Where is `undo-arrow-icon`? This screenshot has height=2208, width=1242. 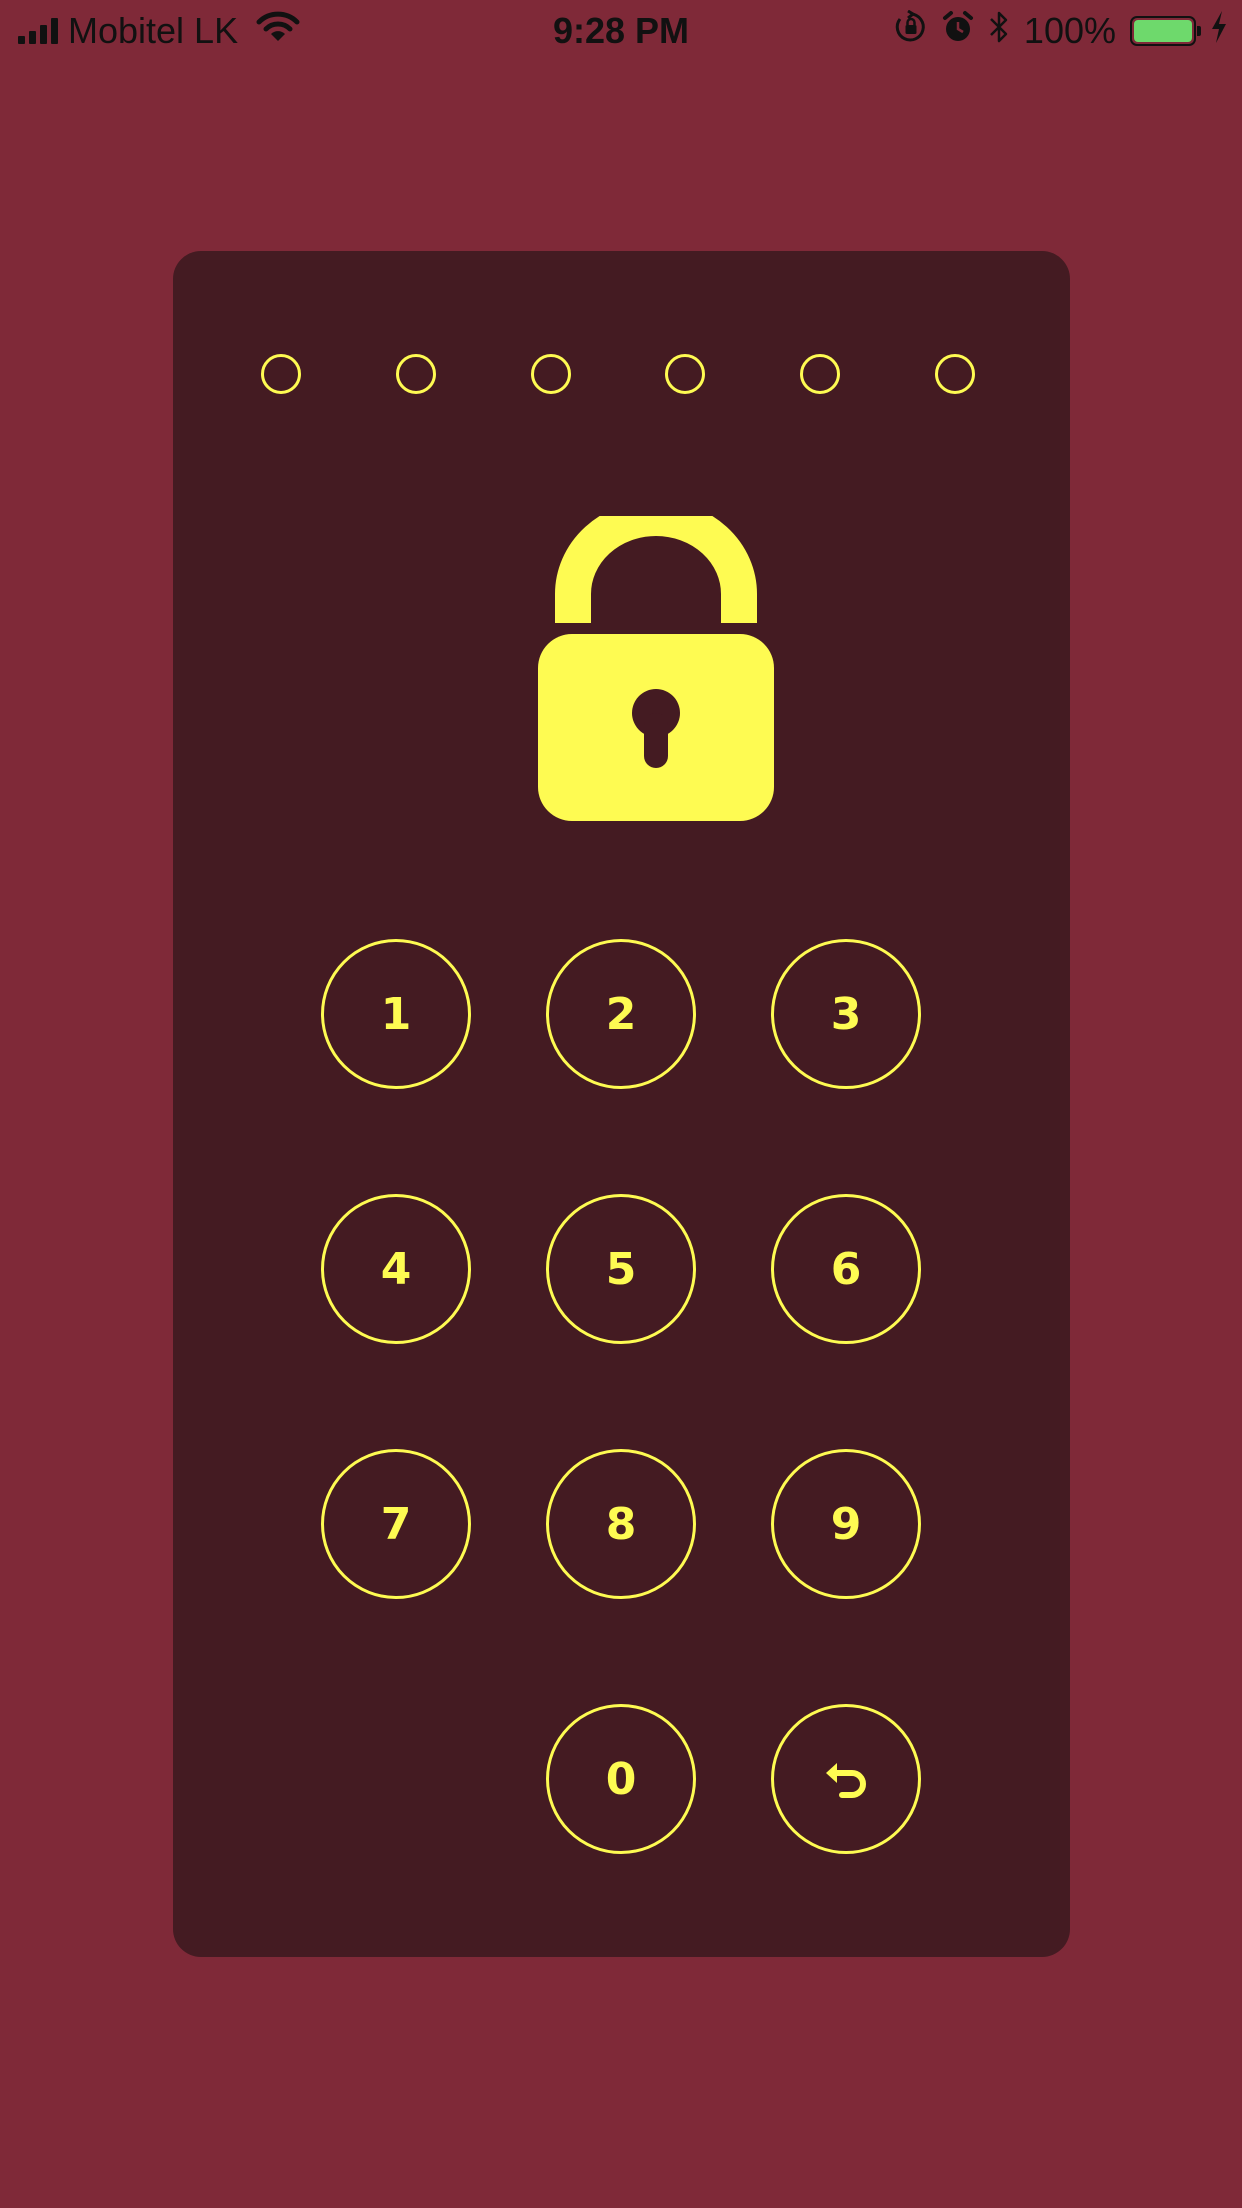 undo-arrow-icon is located at coordinates (846, 1780).